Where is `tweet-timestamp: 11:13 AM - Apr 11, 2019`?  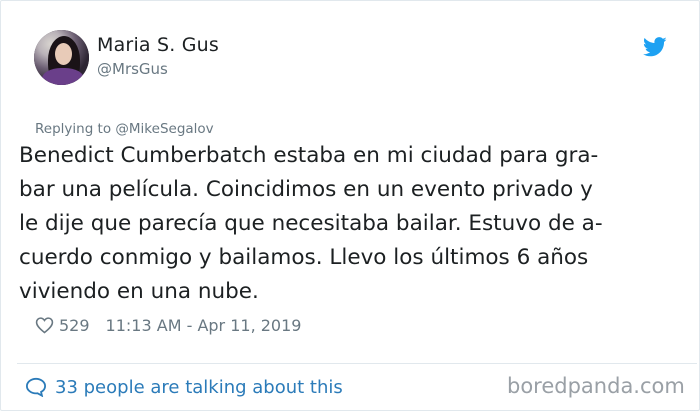
tweet-timestamp: 11:13 AM - Apr 11, 2019 is located at coordinates (204, 325).